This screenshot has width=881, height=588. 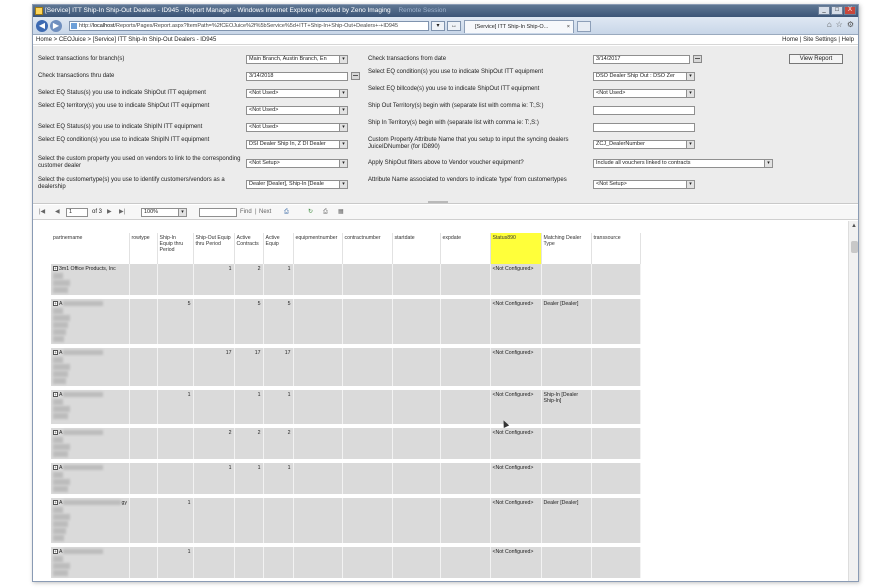 I want to click on left-param-select-2: <Not Used> ▾, so click(x=297, y=93).